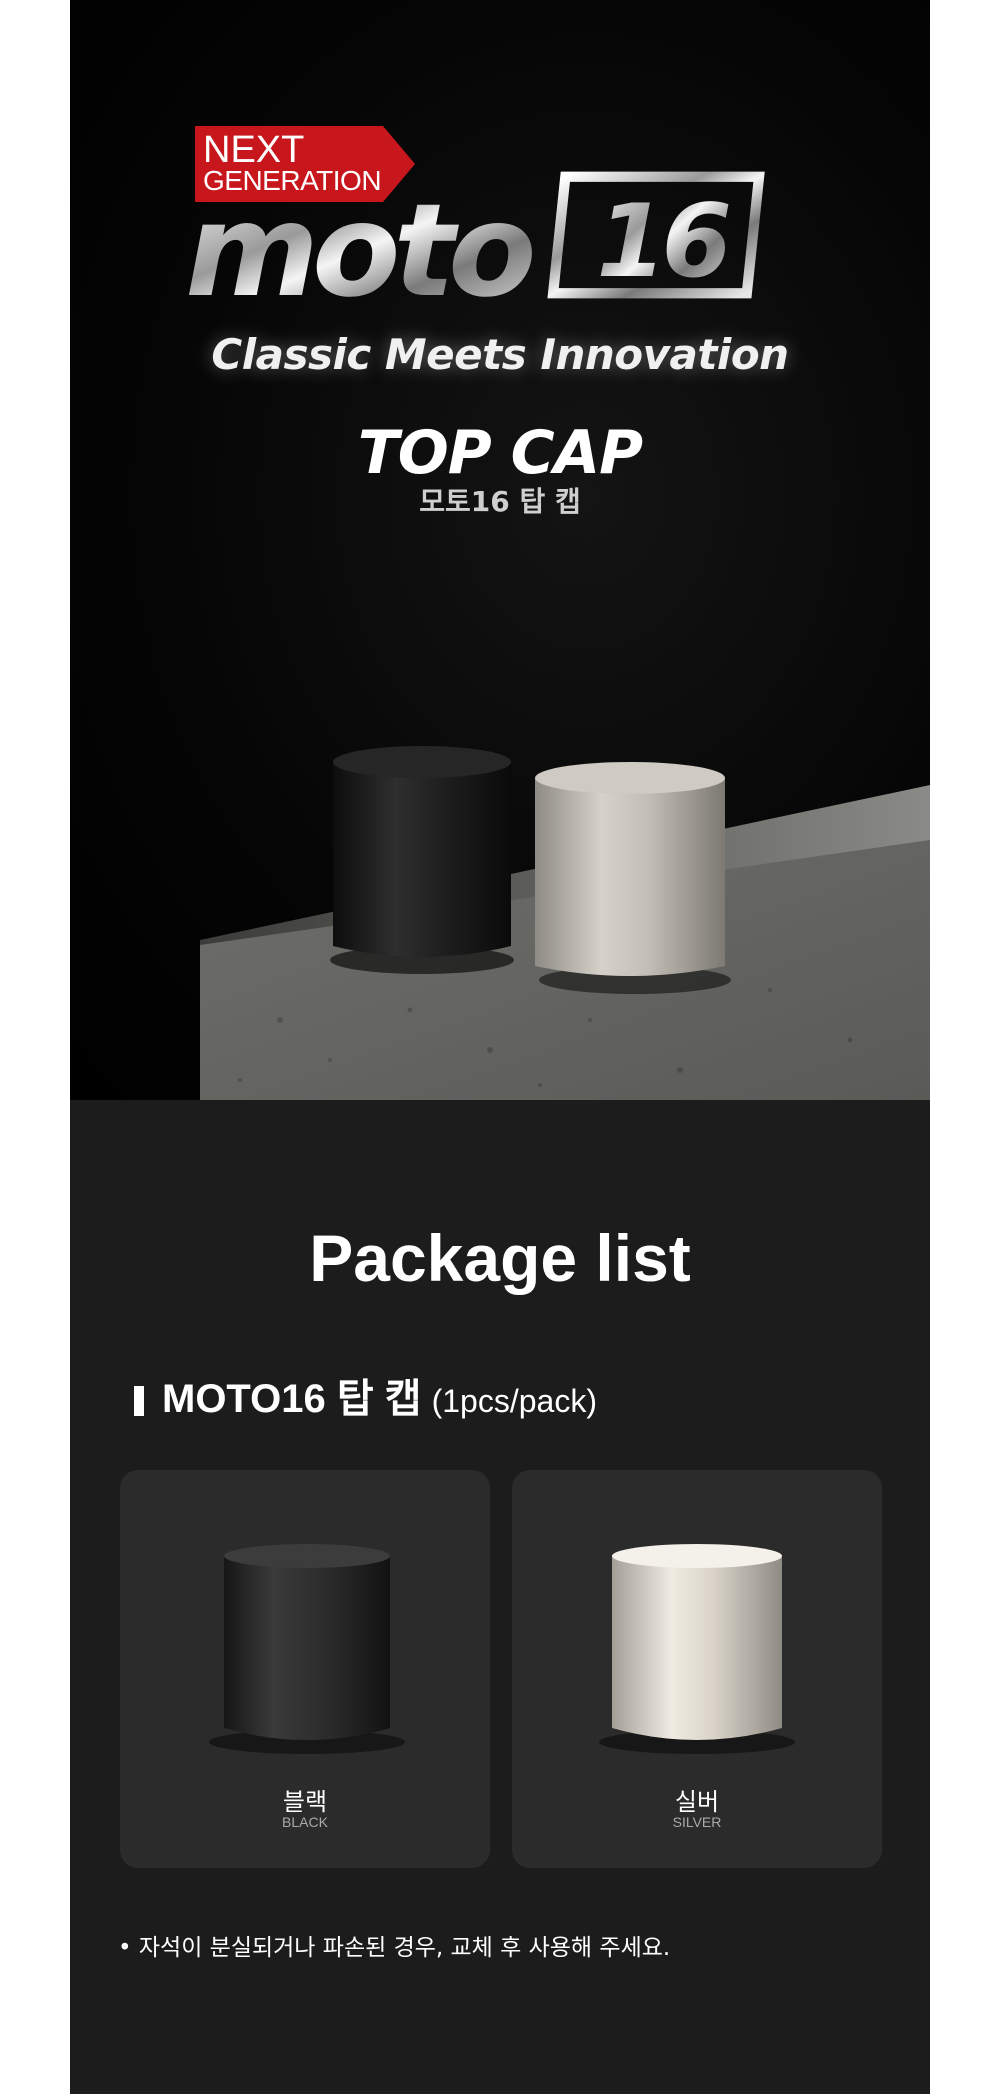 This screenshot has height=2094, width=1000. I want to click on replacement-notice: • 자석이 분실되거나 파손된 경우, 교체 후 사용해 주세요., so click(394, 1948).